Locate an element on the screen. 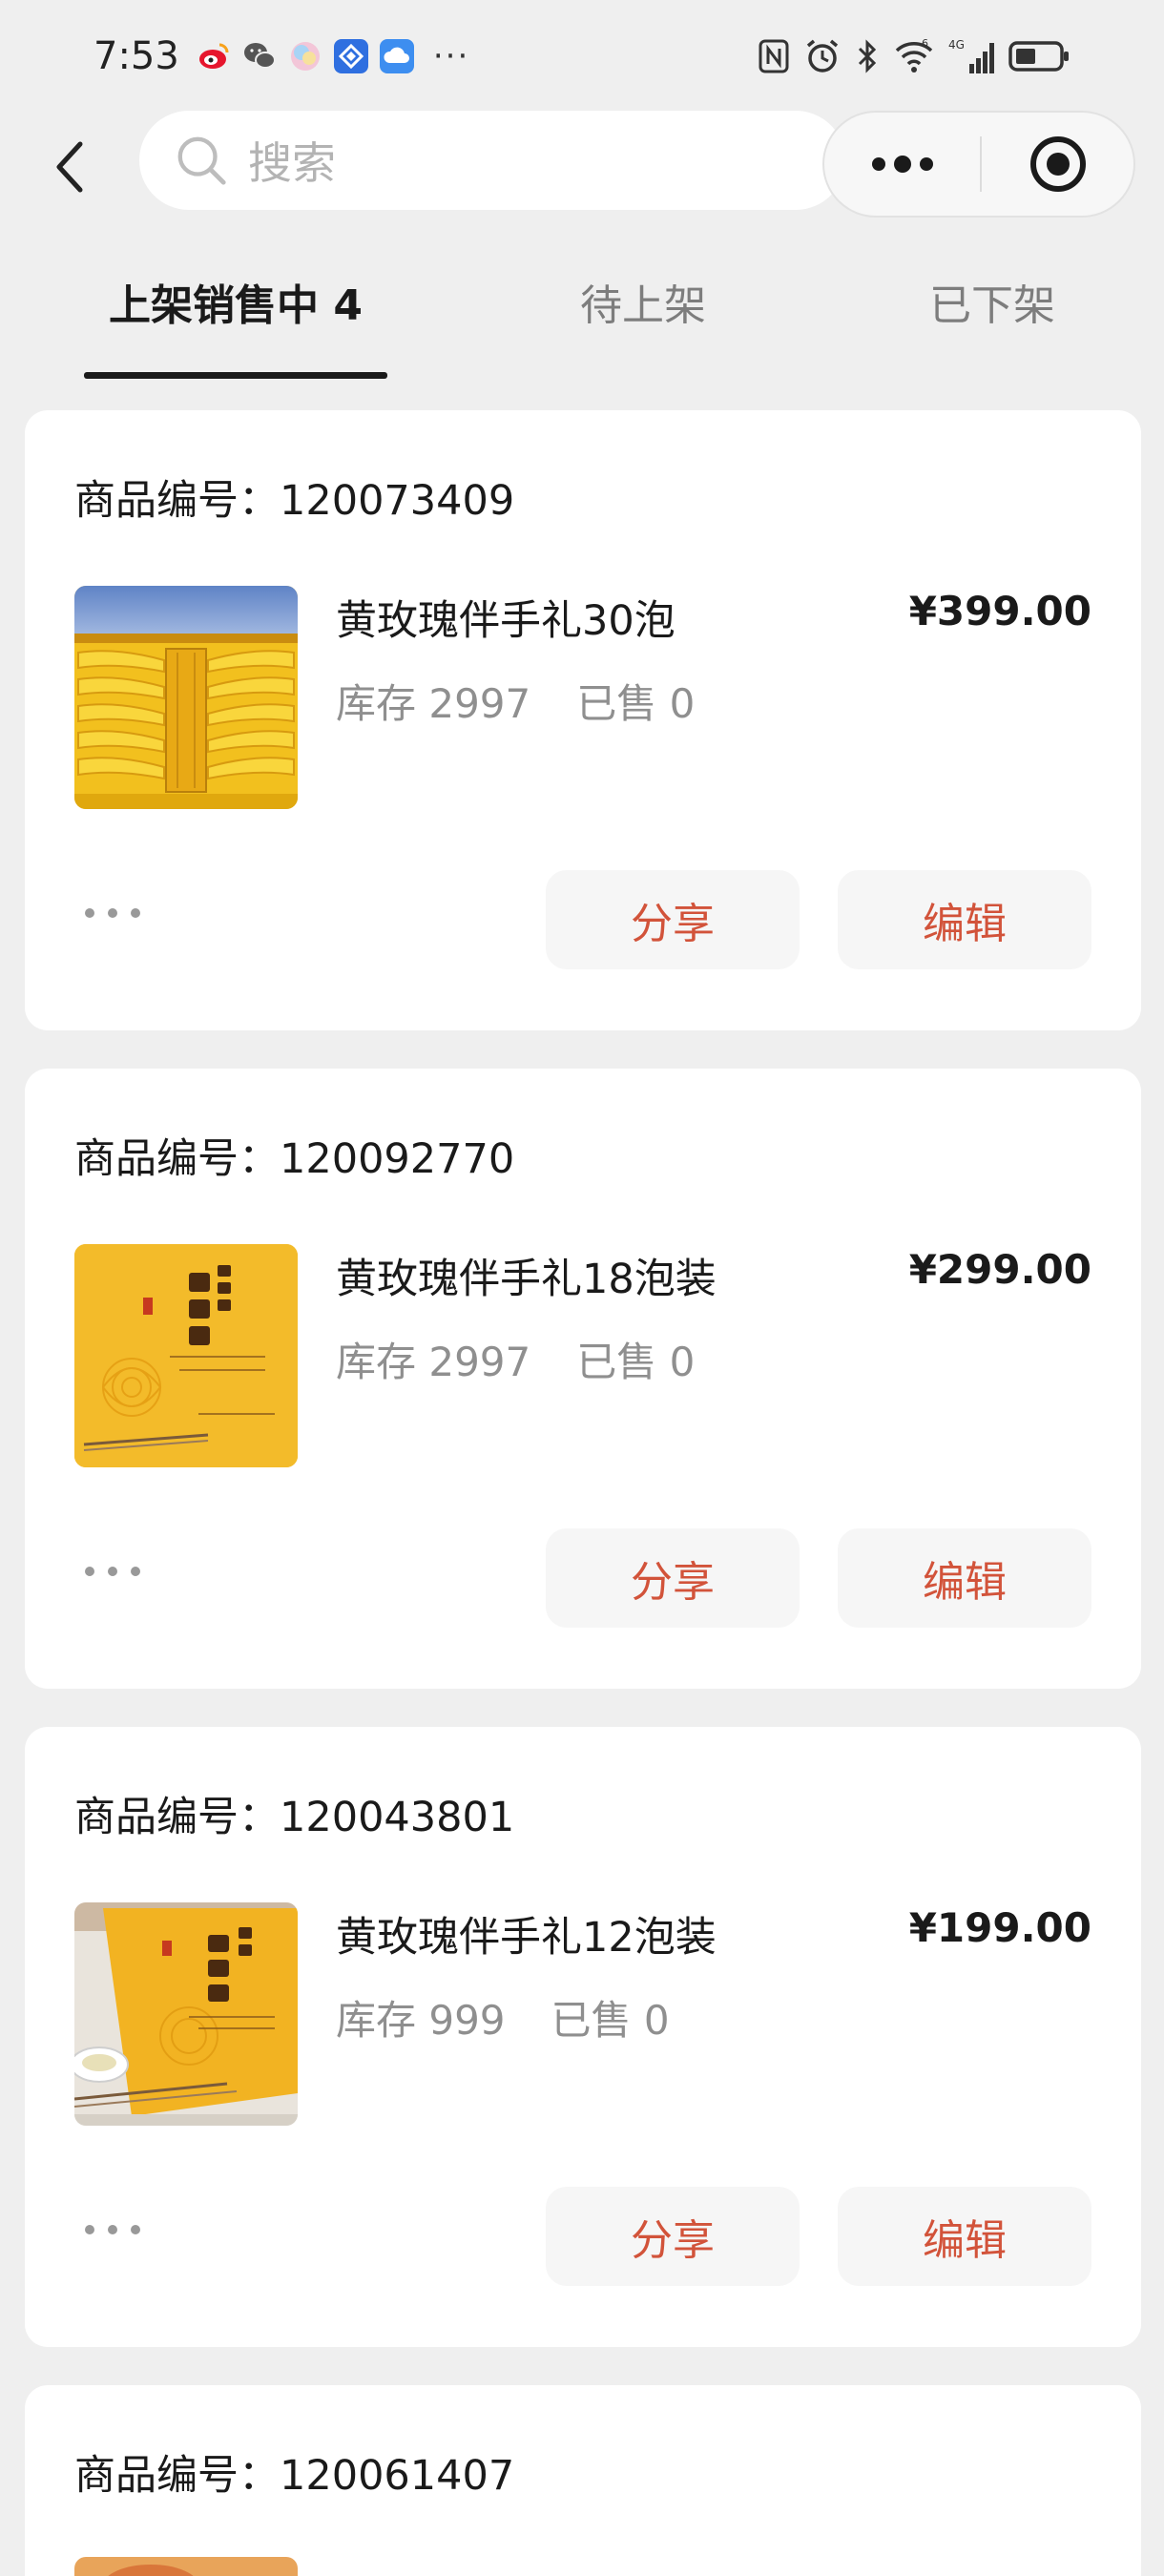 The width and height of the screenshot is (1164, 2576). product-name: 黄玫瑰伴手礼12泡装 is located at coordinates (526, 1933).